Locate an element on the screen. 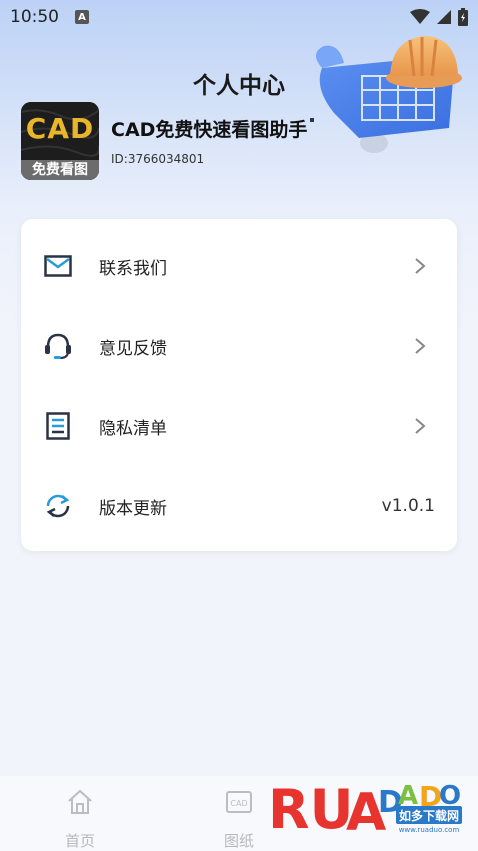 The height and width of the screenshot is (851, 478). ruanduo-watermark-graphic: RU A D A D O 如多下载网 www.ruaduo.com is located at coordinates (365, 810).